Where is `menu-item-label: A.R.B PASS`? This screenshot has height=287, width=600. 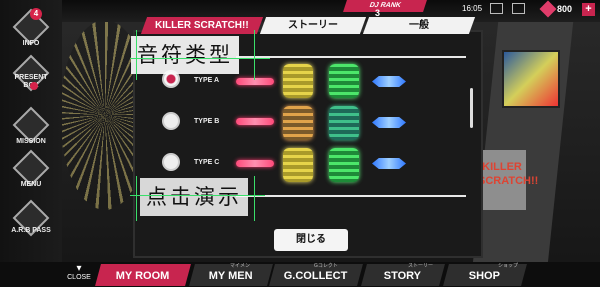
menu-item-label: A.R.B PASS is located at coordinates (31, 230).